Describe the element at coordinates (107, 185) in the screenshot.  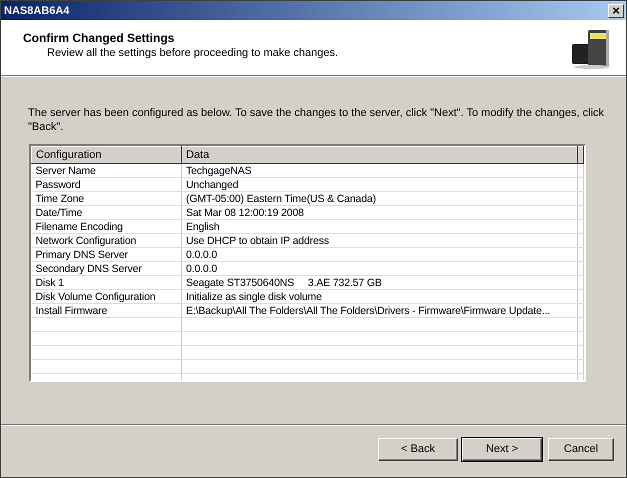
I see `table-cell: Password` at that location.